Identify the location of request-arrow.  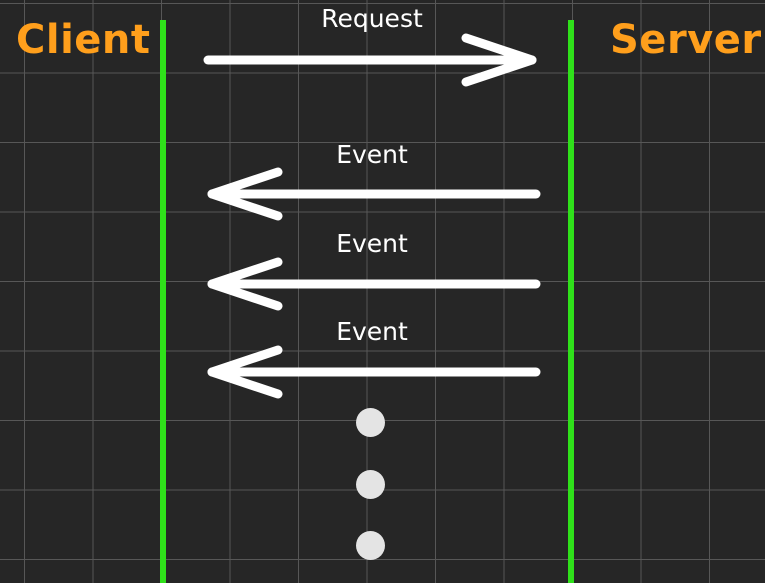
(370, 60).